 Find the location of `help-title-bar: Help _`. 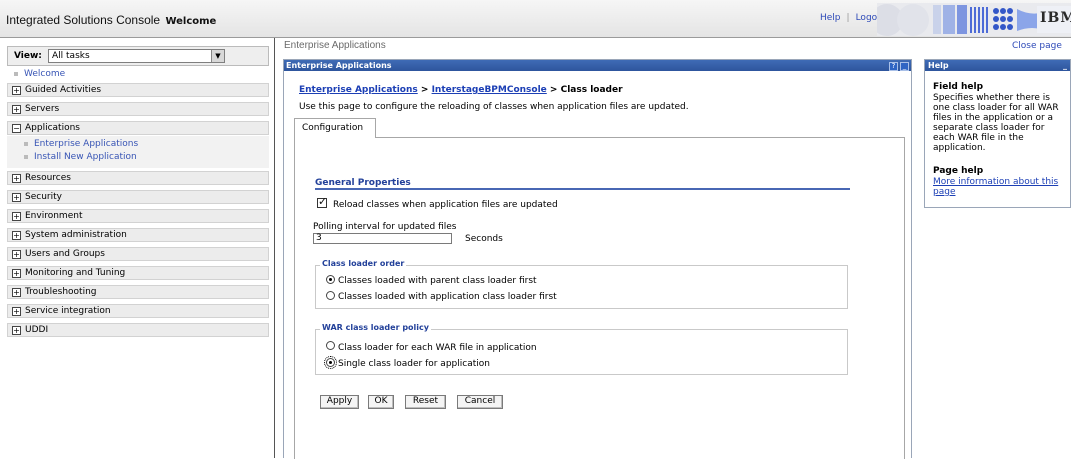

help-title-bar: Help _ is located at coordinates (997, 65).